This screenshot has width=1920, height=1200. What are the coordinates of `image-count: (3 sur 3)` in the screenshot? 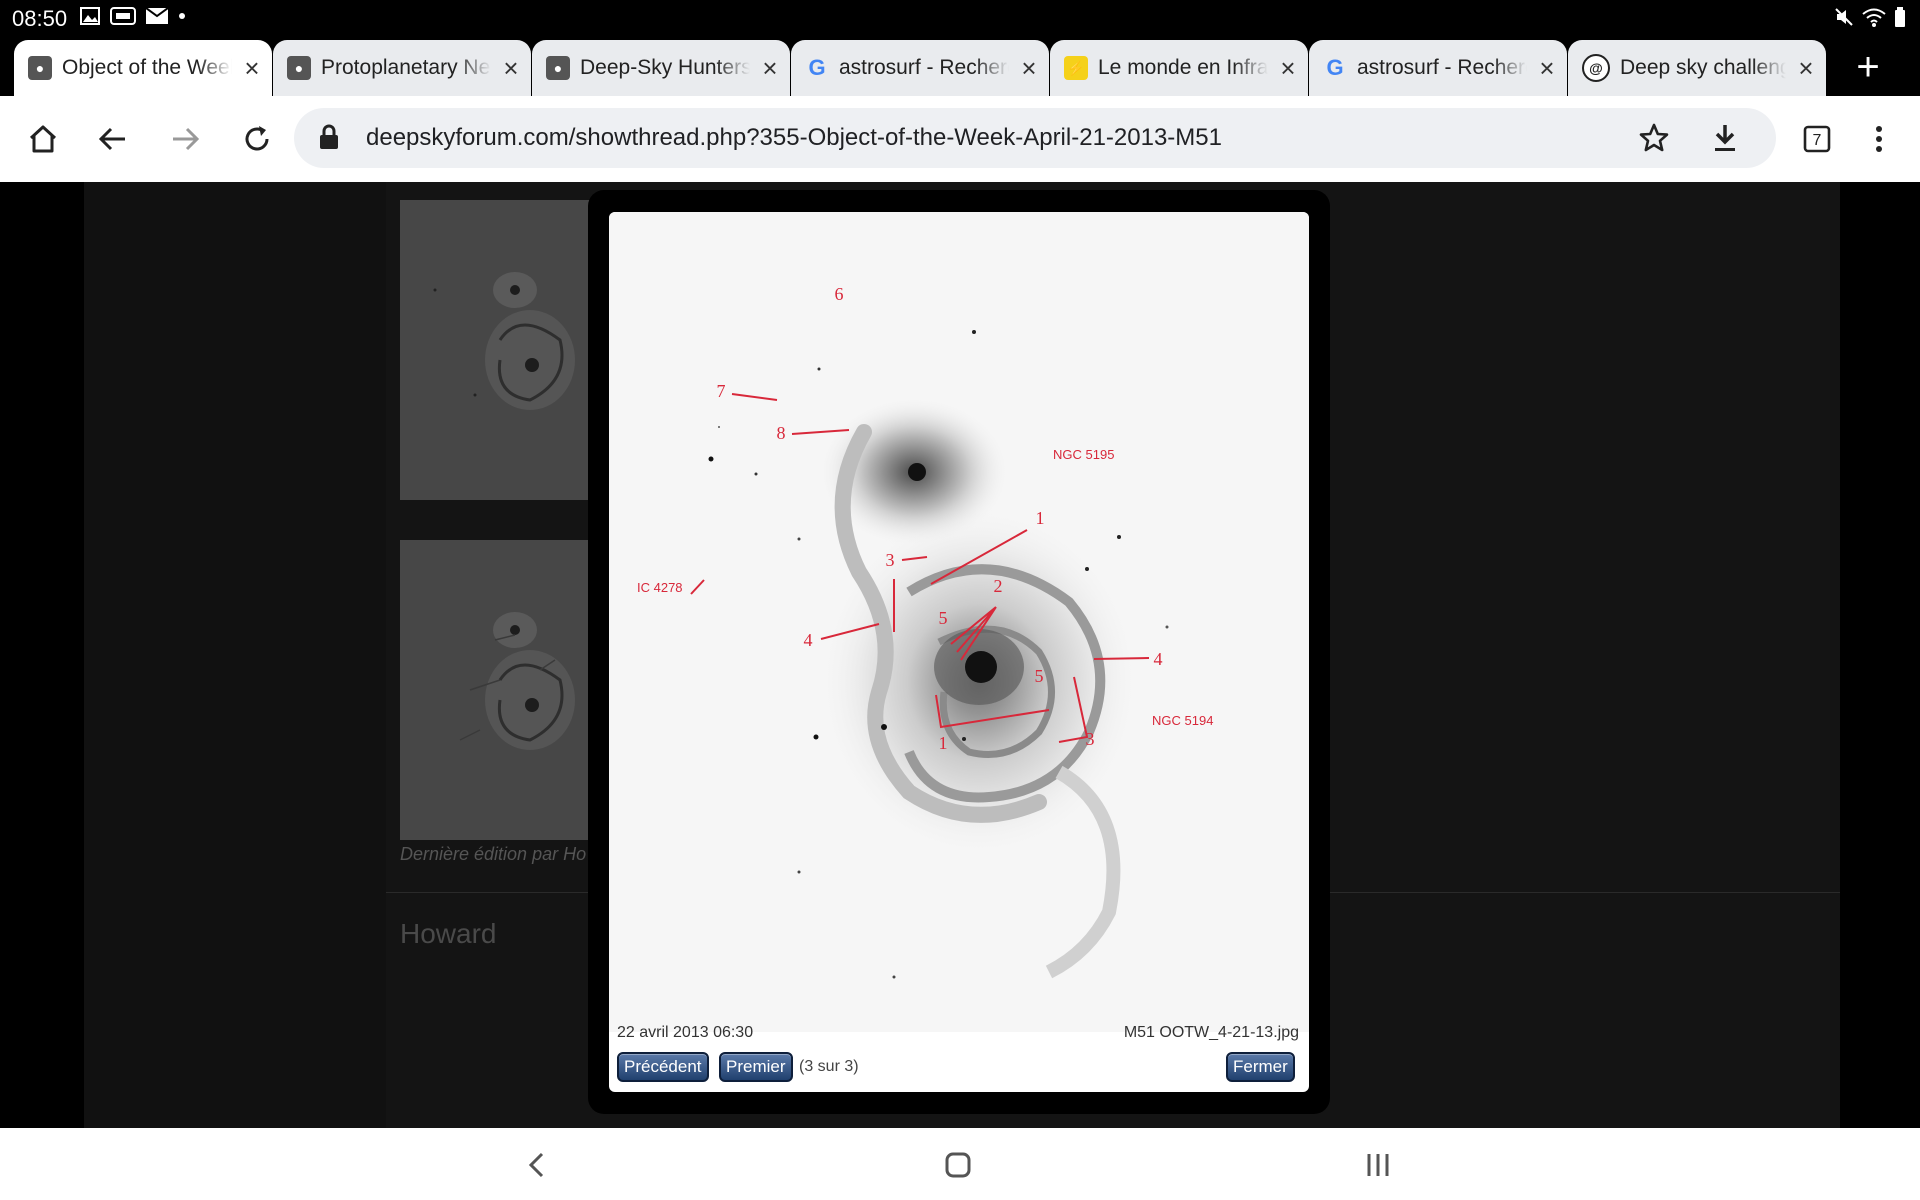 It's located at (829, 1066).